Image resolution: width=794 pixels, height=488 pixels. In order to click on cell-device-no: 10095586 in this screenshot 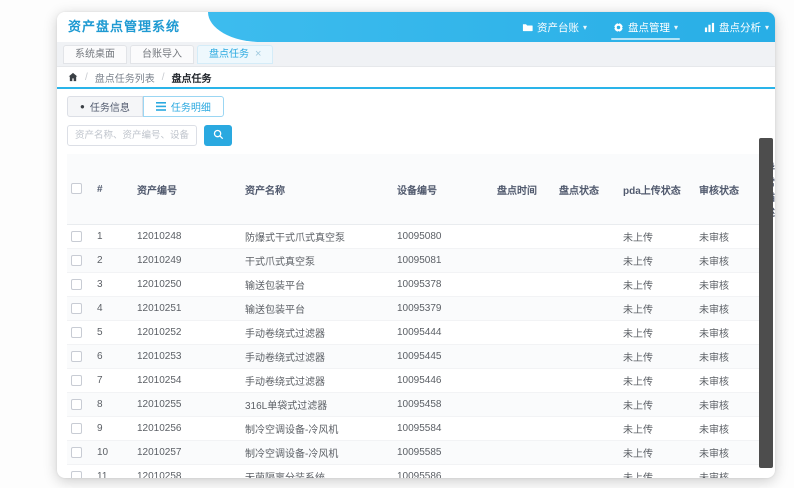, I will do `click(443, 471)`.